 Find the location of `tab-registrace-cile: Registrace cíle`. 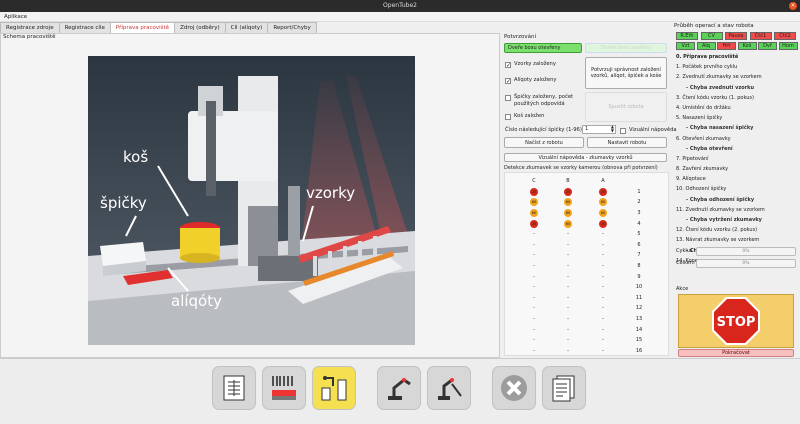

tab-registrace-cile: Registrace cíle is located at coordinates (84, 27).